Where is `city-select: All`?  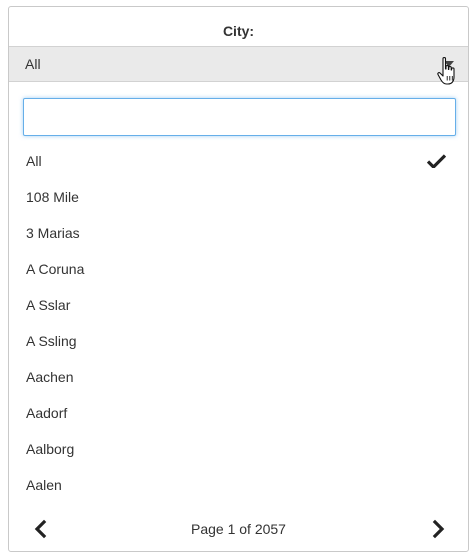 city-select: All is located at coordinates (238, 64).